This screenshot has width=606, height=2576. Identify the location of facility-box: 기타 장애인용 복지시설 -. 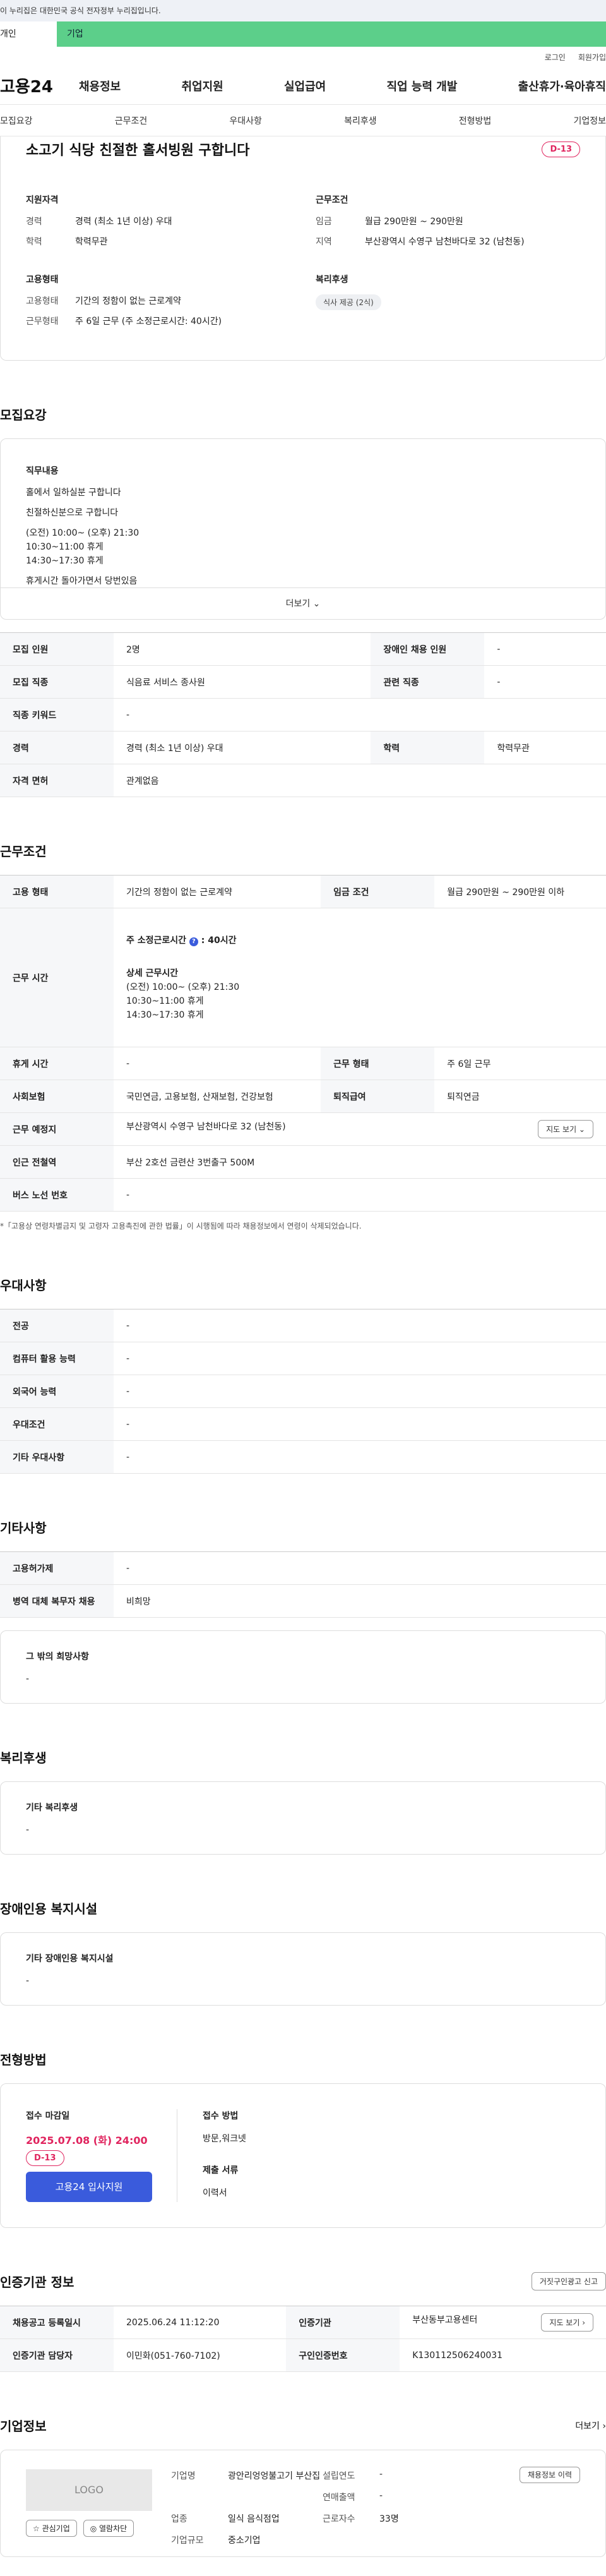
(303, 1969).